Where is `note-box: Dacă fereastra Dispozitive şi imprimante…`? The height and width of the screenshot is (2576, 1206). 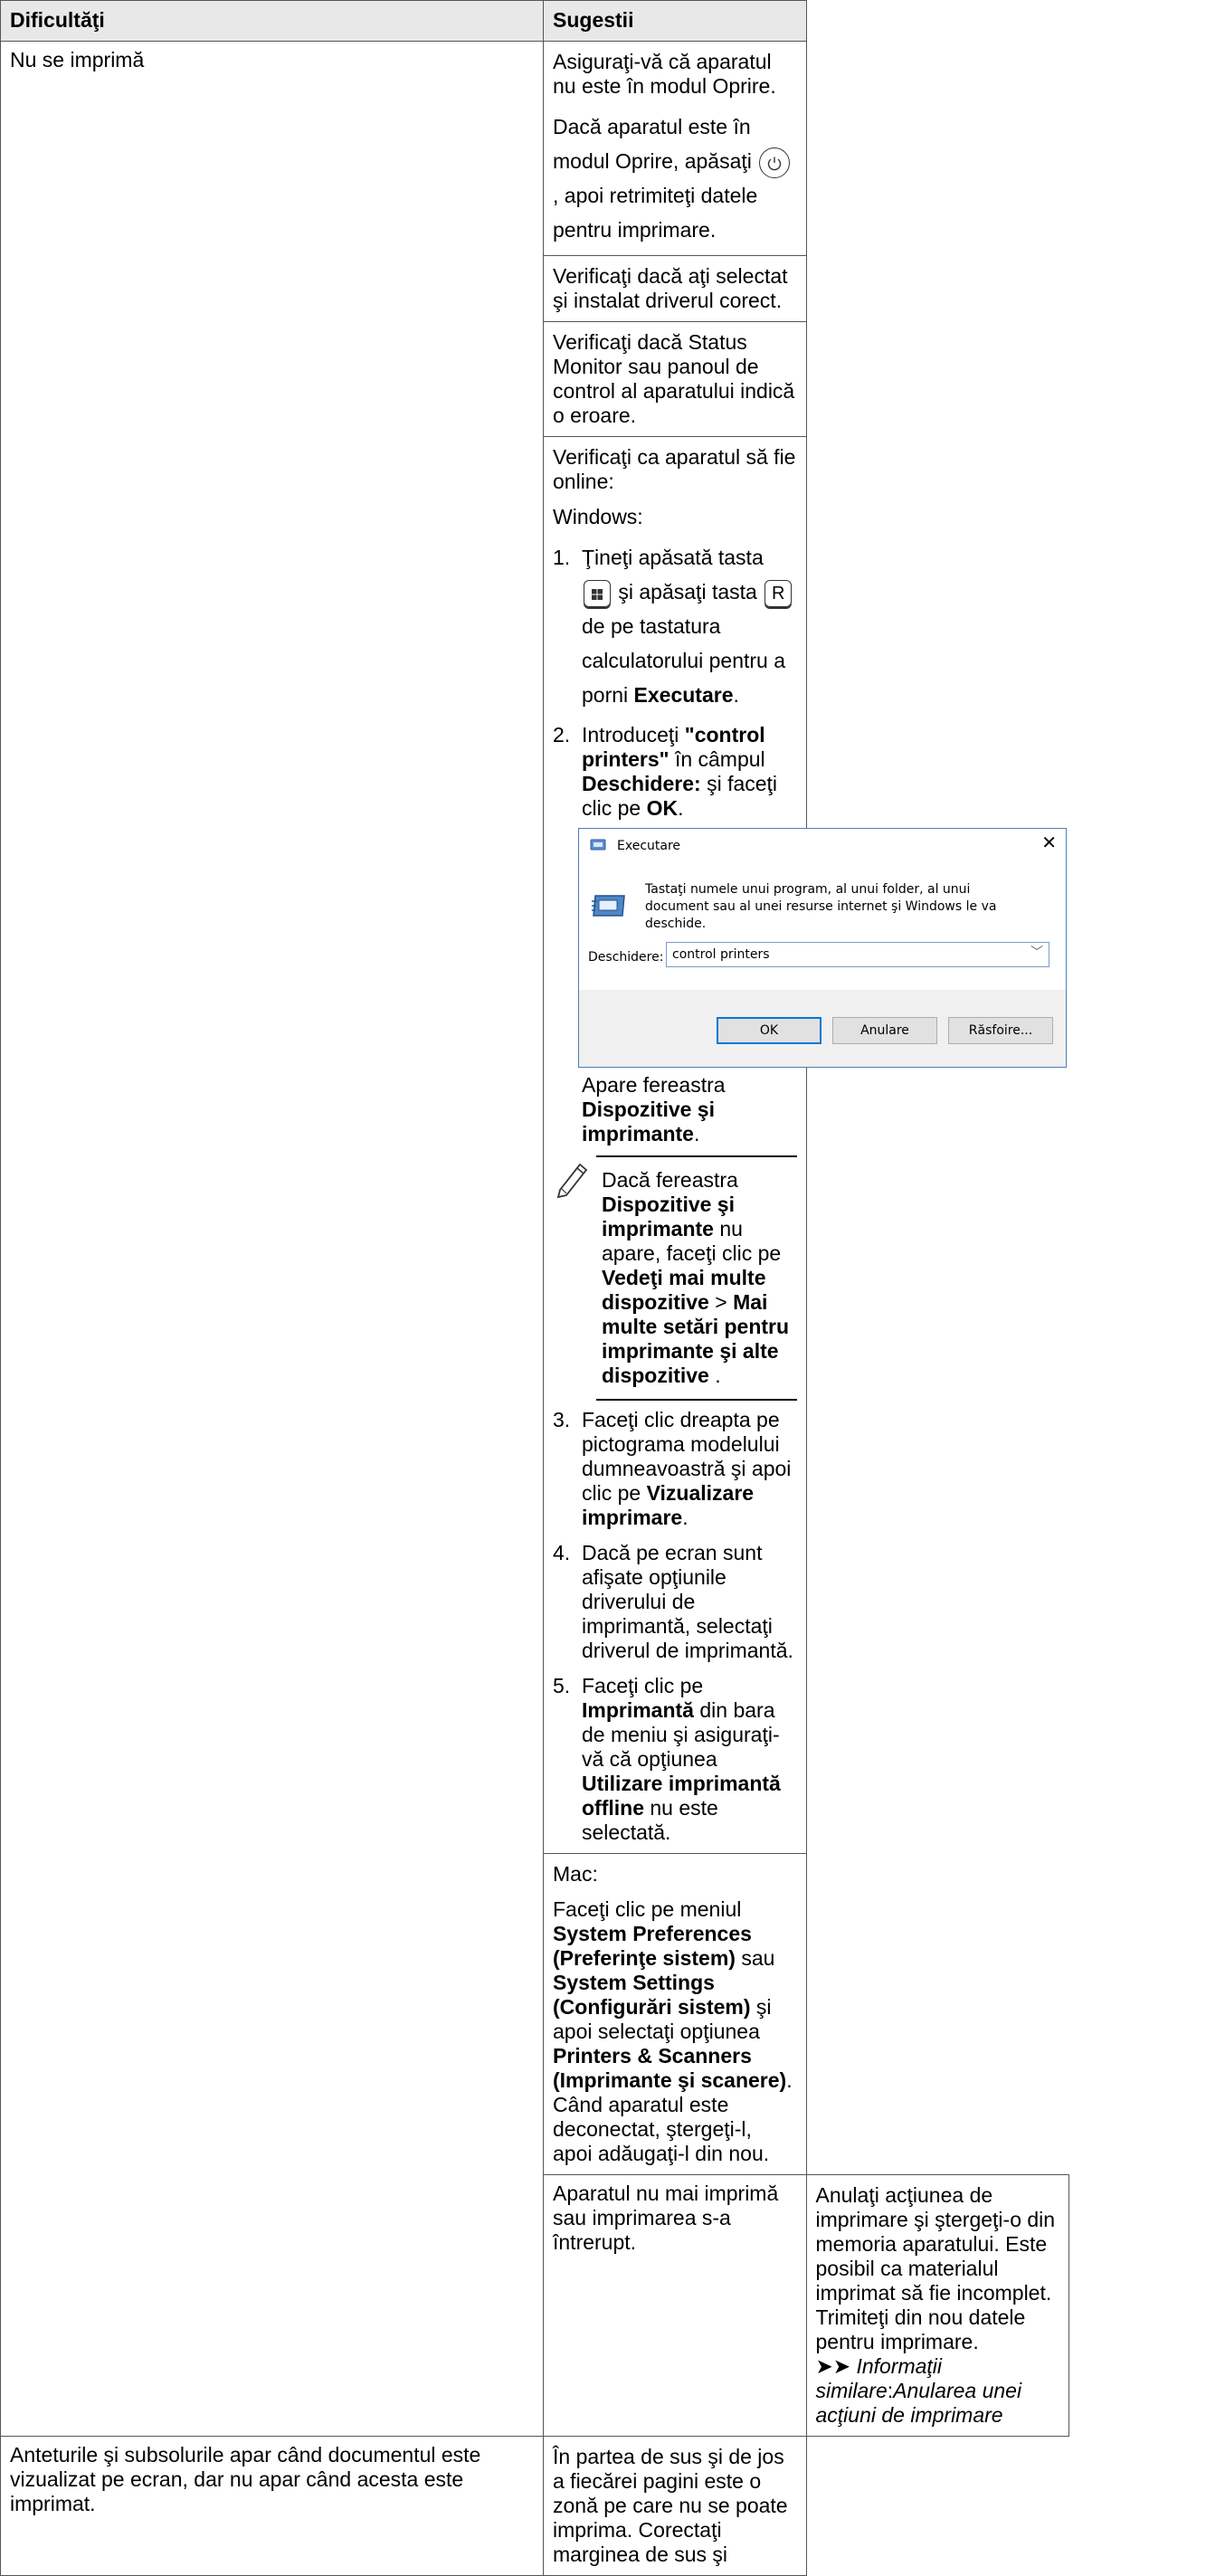 note-box: Dacă fereastra Dispozitive şi imprimante… is located at coordinates (675, 1278).